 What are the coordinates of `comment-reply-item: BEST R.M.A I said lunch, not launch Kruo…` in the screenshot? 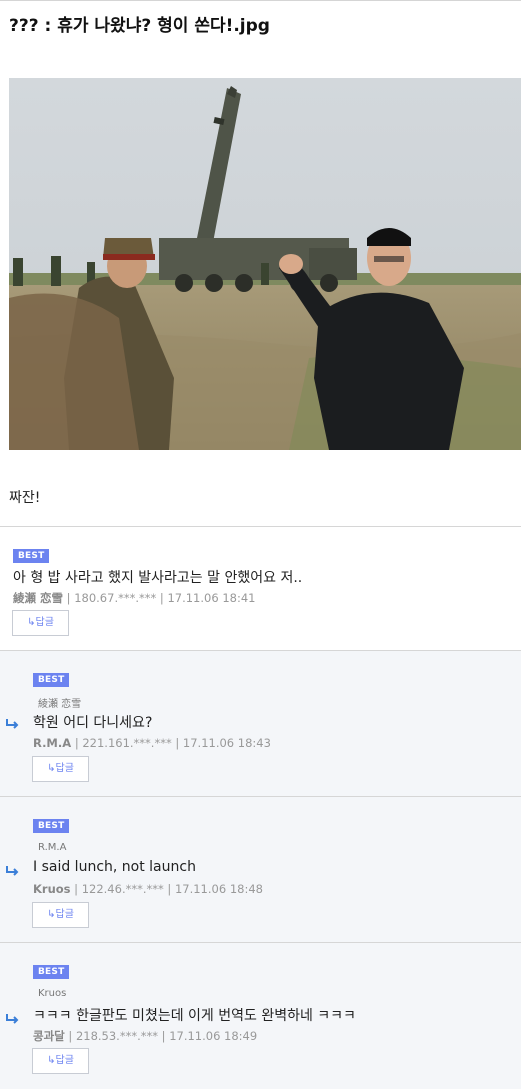 It's located at (260, 869).